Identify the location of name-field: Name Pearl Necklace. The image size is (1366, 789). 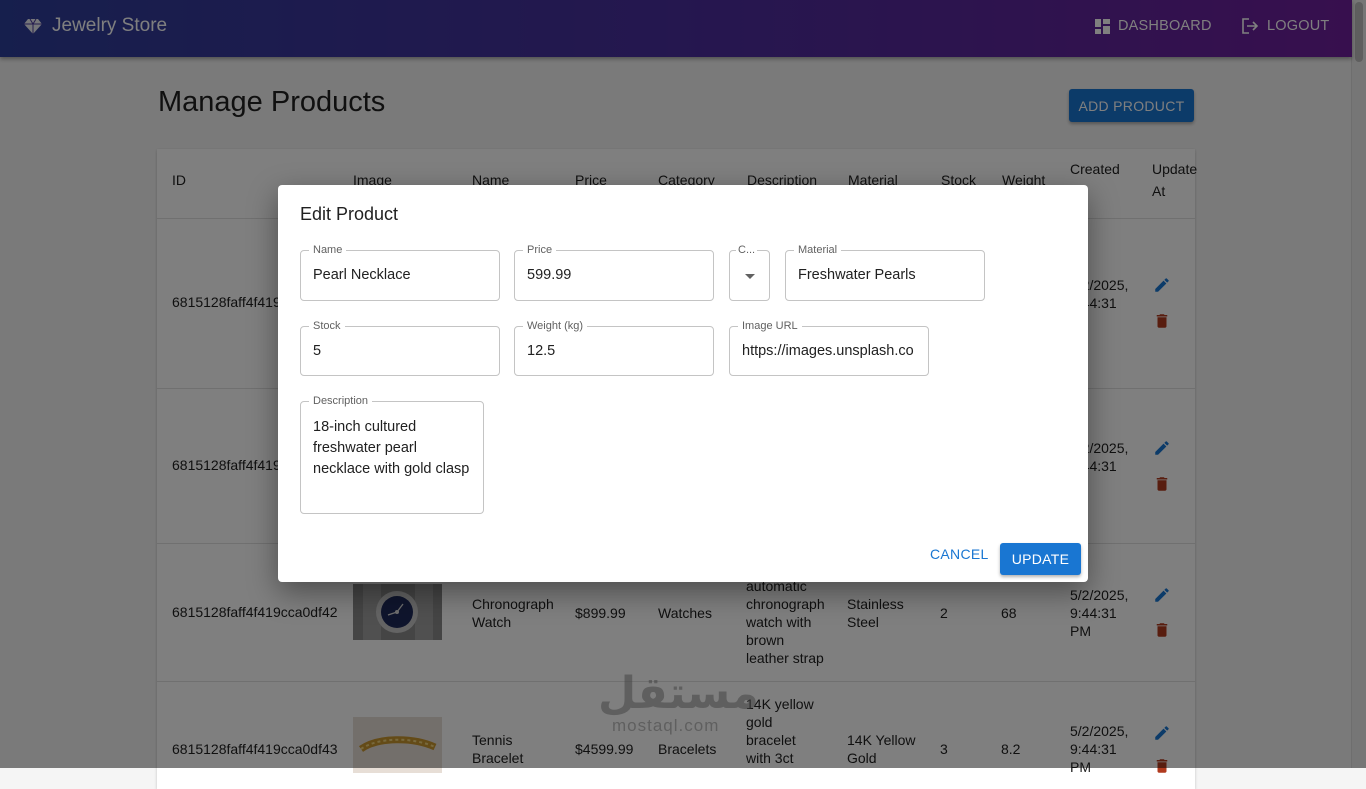
(400, 272).